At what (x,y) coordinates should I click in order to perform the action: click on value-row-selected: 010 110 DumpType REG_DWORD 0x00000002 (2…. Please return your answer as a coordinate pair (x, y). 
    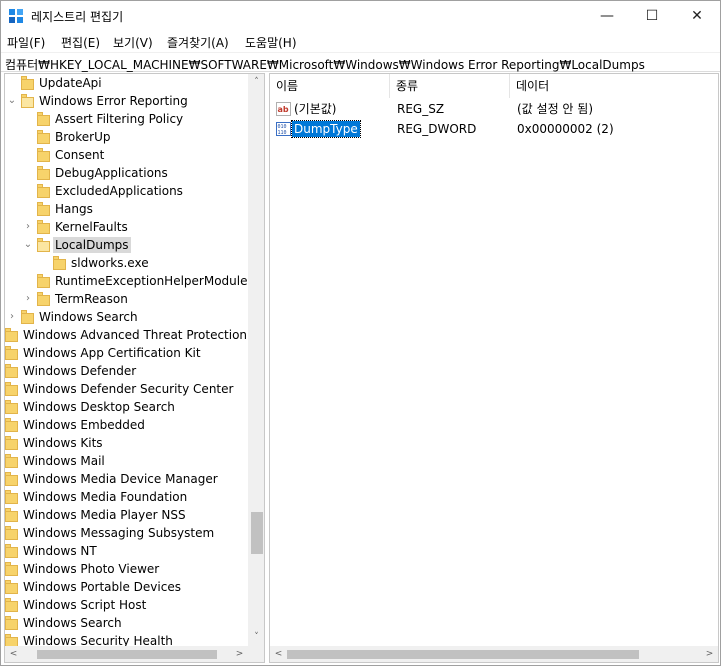
    Looking at the image, I should click on (494, 129).